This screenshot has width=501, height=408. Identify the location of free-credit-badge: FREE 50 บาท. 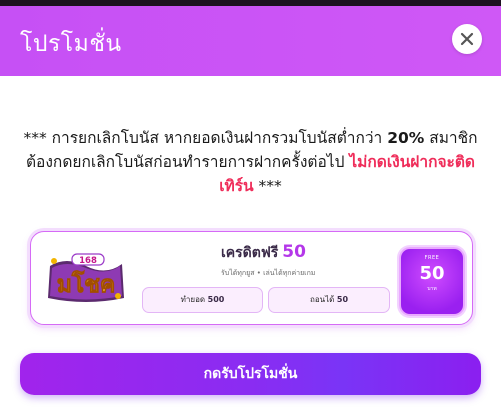
(432, 281).